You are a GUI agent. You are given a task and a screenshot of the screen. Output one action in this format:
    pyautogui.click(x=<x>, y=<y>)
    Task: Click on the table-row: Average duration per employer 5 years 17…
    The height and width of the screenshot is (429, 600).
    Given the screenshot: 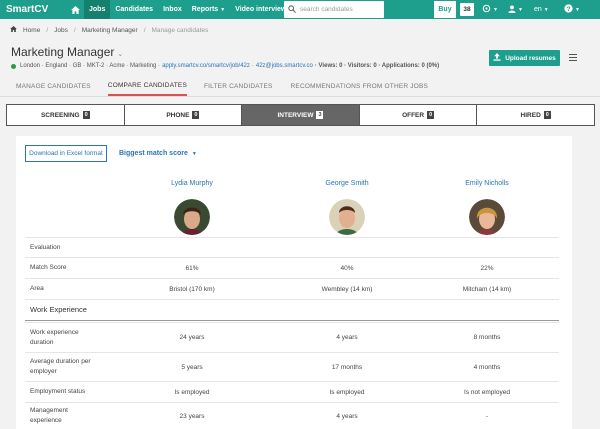 What is the action you would take?
    pyautogui.click(x=292, y=366)
    